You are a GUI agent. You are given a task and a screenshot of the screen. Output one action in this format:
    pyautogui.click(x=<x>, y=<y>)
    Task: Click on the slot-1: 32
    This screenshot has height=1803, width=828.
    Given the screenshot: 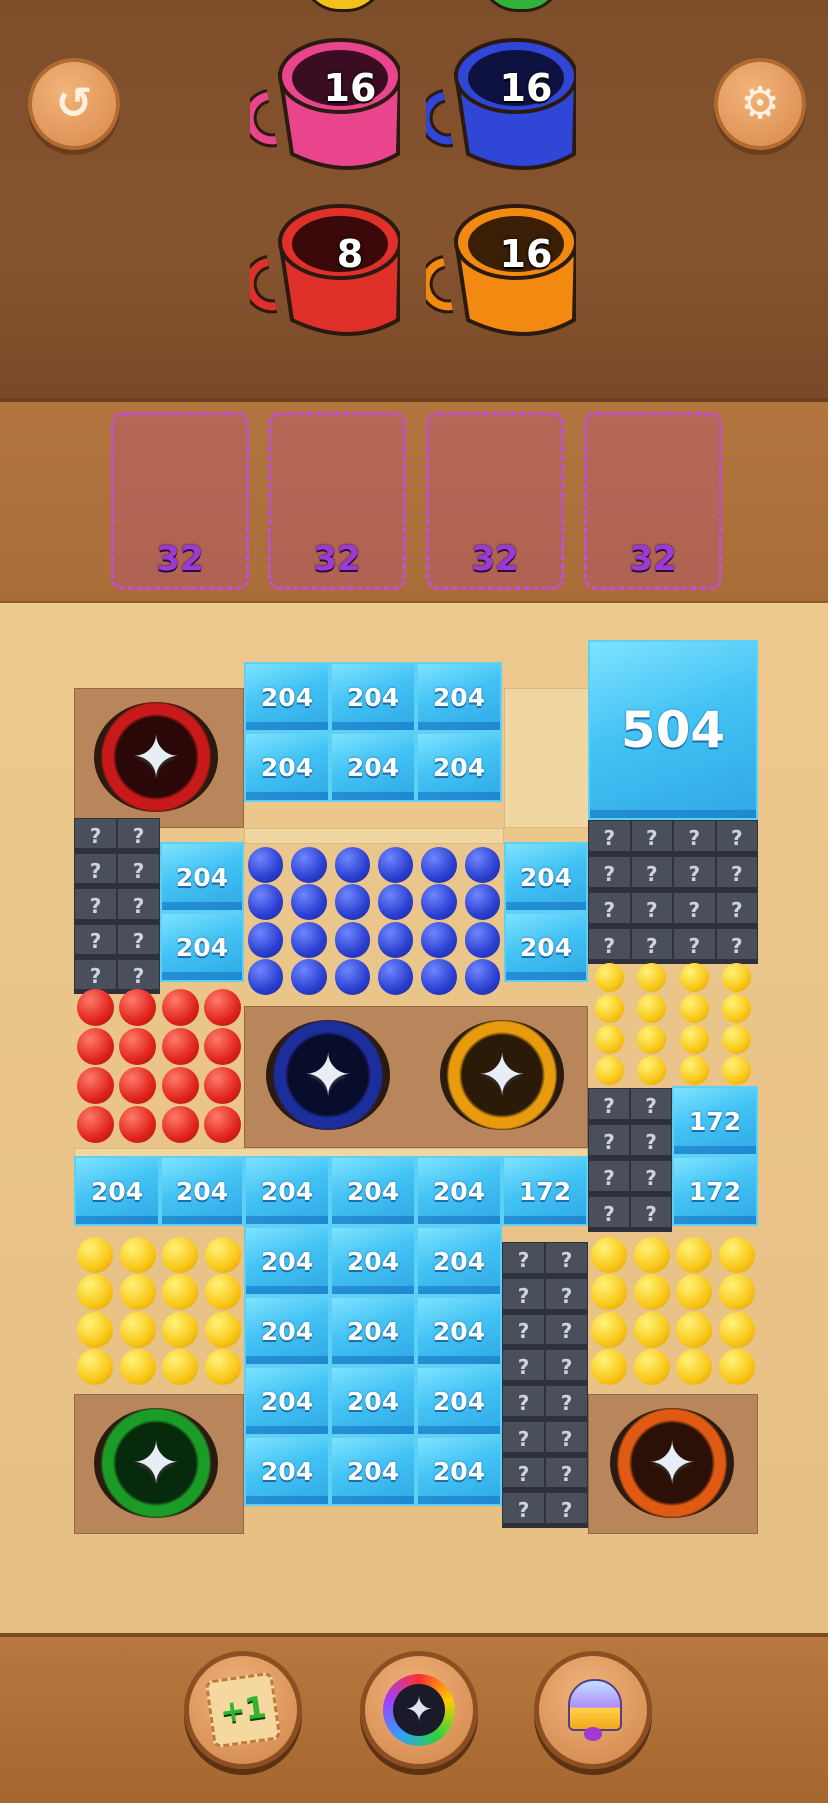 What is the action you would take?
    pyautogui.click(x=180, y=501)
    